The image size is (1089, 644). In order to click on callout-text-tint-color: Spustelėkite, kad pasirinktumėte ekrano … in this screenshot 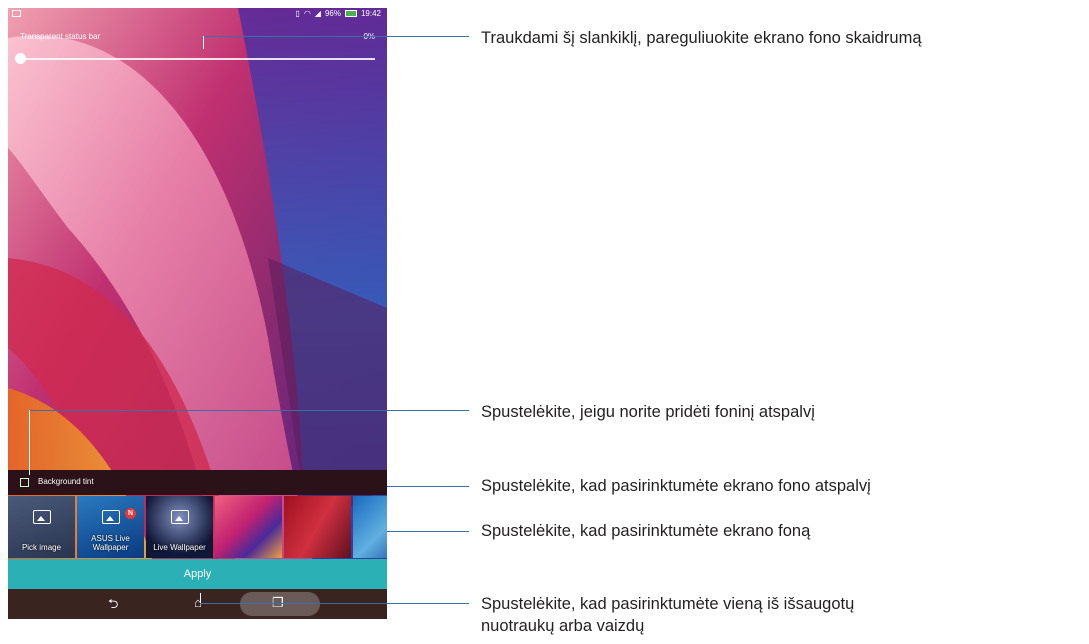, I will do `click(676, 486)`.